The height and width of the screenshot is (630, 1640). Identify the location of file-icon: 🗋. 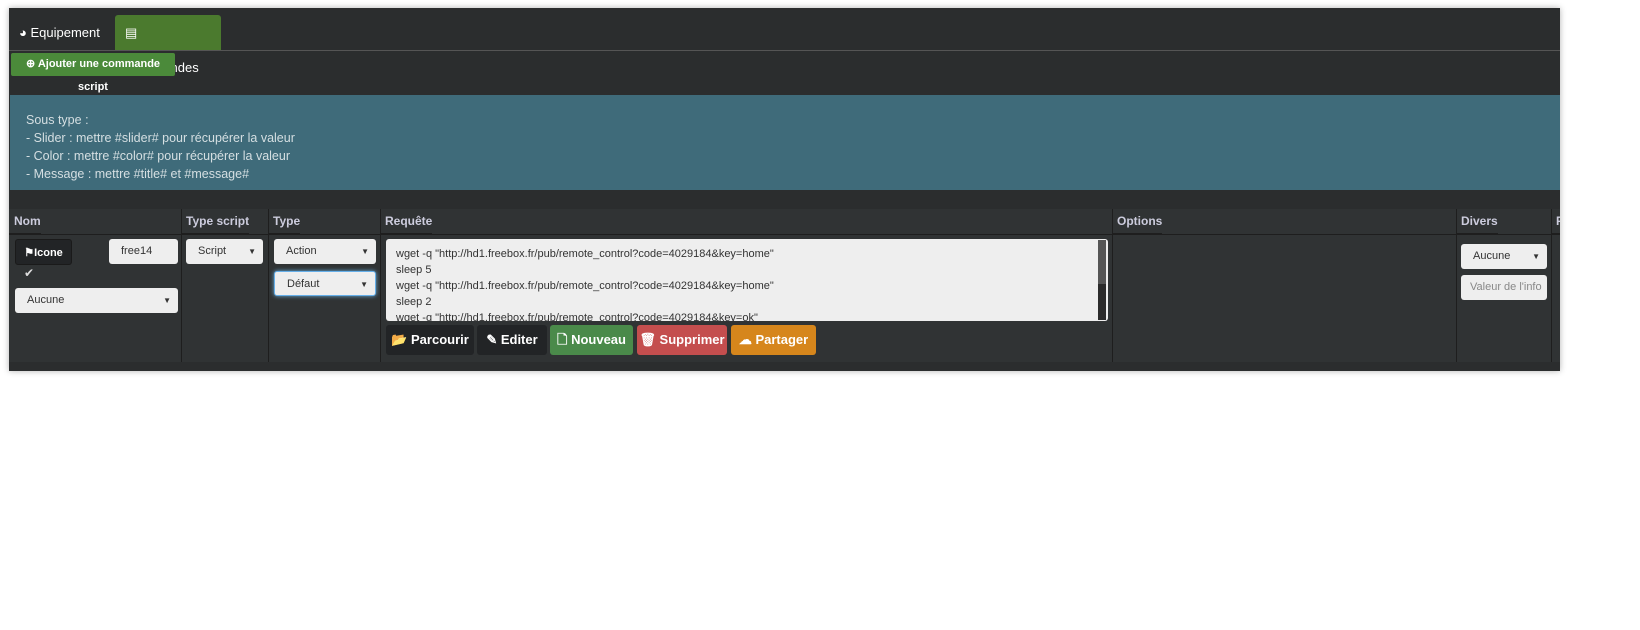
(564, 339).